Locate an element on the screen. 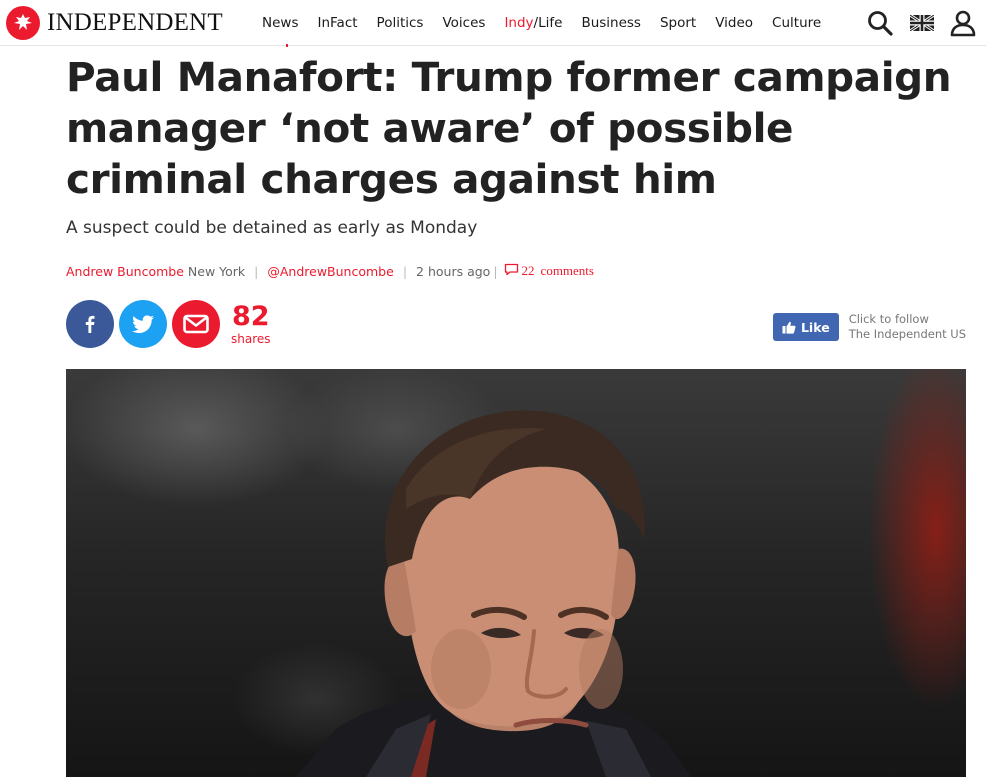  share-count: 82 shares is located at coordinates (251, 324).